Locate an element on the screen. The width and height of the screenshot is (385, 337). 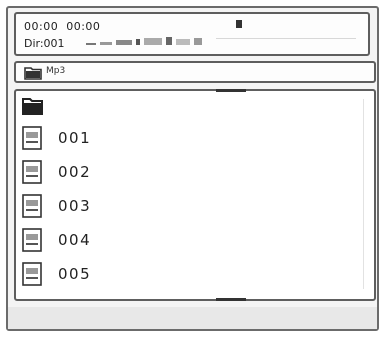
scrollbar is located at coordinates (363, 194).